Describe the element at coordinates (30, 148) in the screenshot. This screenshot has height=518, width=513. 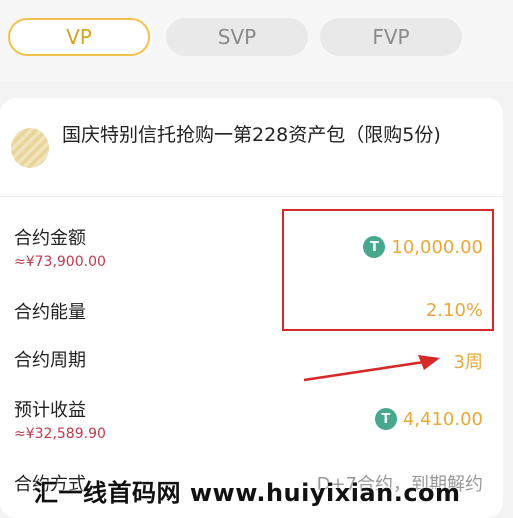
I see `product-avatar-icon` at that location.